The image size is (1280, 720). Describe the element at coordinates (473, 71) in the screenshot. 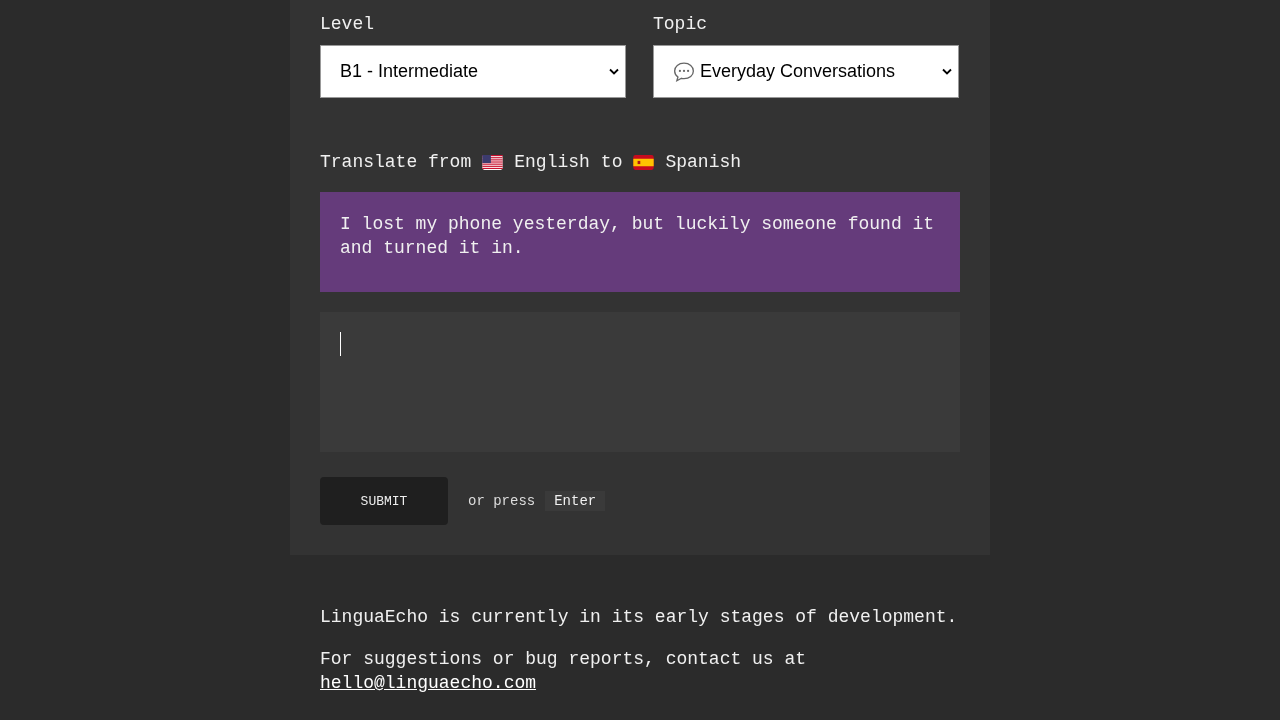

I see `select-field: B1 - Intermediate` at that location.